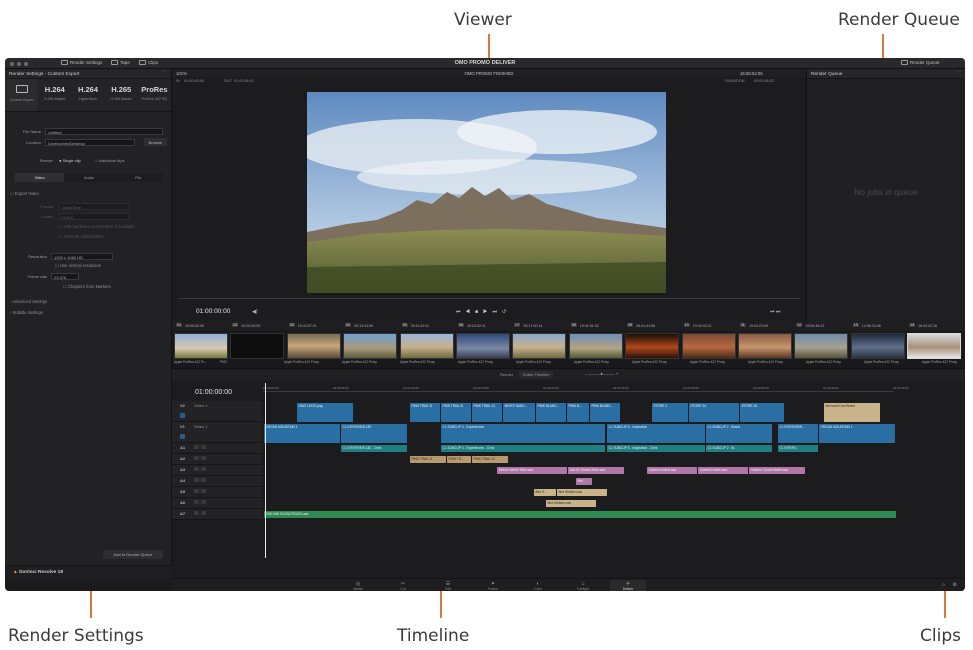 The width and height of the screenshot is (973, 650). Describe the element at coordinates (403, 586) in the screenshot. I see `page-cut: ✂ Cut` at that location.